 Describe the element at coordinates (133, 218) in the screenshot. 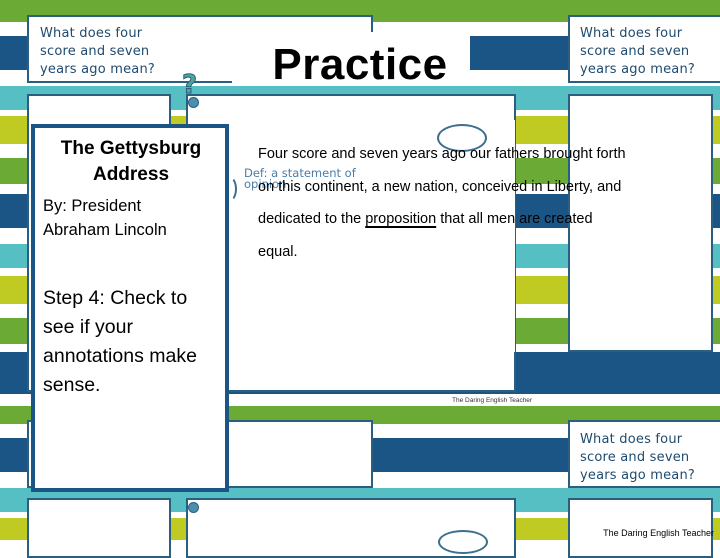

I see `info-box-author: By: President Abraham Lincoln` at that location.